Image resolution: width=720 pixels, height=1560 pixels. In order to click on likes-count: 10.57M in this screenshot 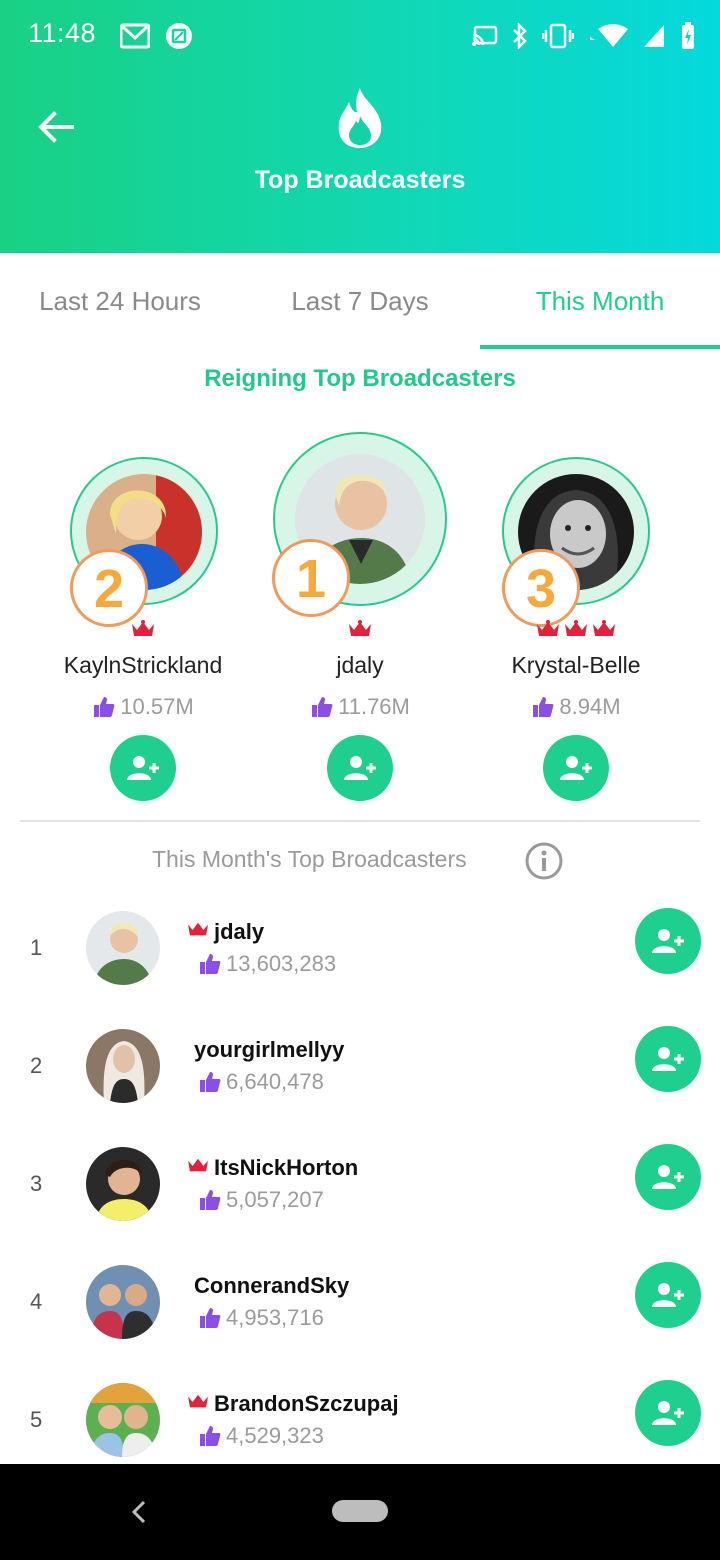, I will do `click(157, 706)`.